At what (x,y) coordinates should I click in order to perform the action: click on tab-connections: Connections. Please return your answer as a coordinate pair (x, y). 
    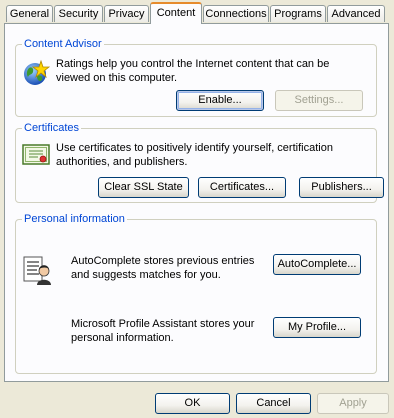
    Looking at the image, I should click on (236, 13).